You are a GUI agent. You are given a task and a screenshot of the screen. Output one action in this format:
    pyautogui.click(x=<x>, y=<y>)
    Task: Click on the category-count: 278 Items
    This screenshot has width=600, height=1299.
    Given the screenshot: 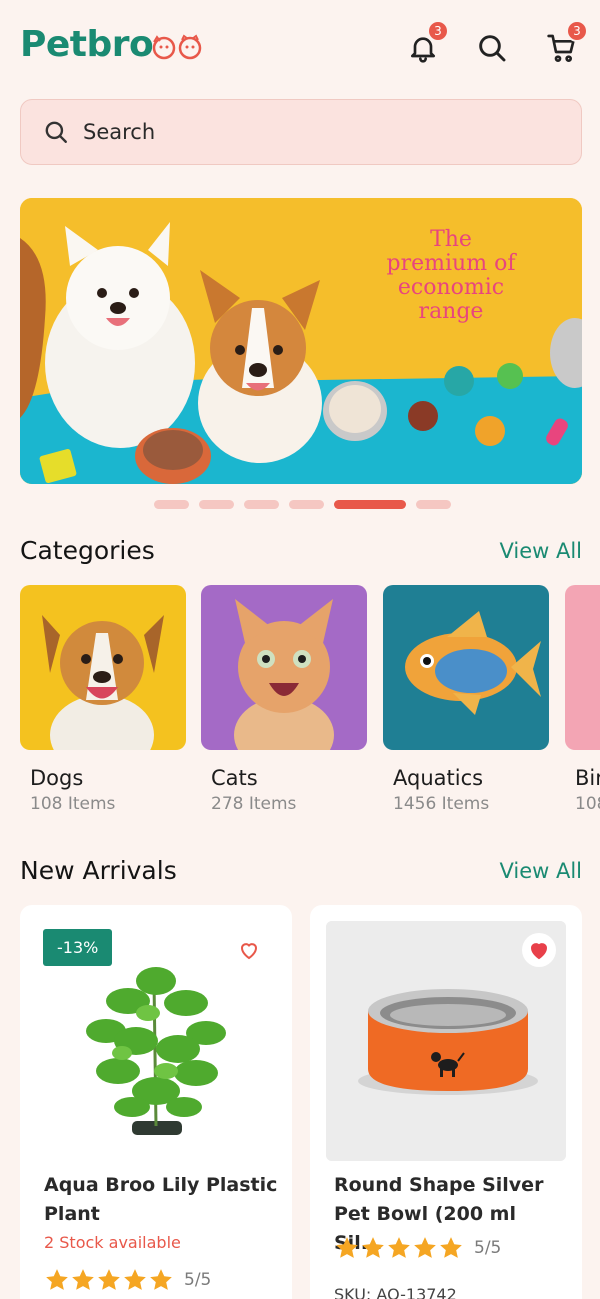 What is the action you would take?
    pyautogui.click(x=254, y=804)
    